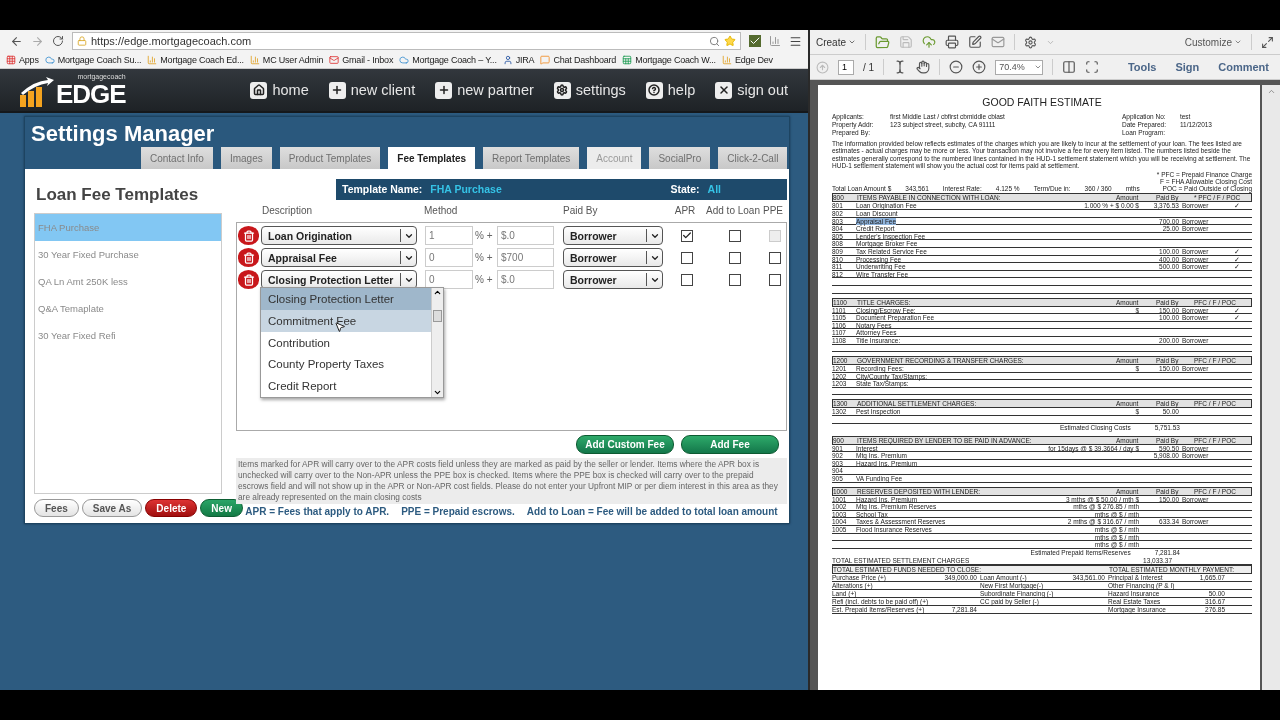 This screenshot has height=720, width=1280. I want to click on upload-icon, so click(929, 42).